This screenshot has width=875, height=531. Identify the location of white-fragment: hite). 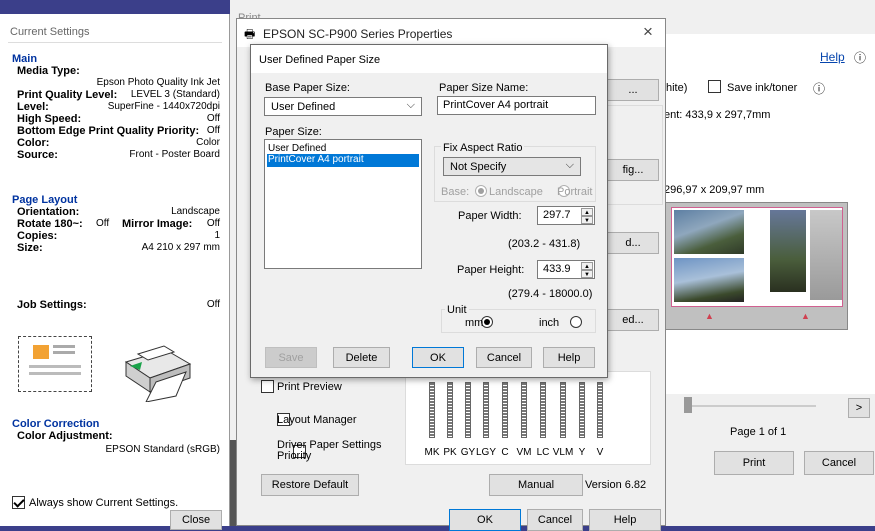
(677, 88).